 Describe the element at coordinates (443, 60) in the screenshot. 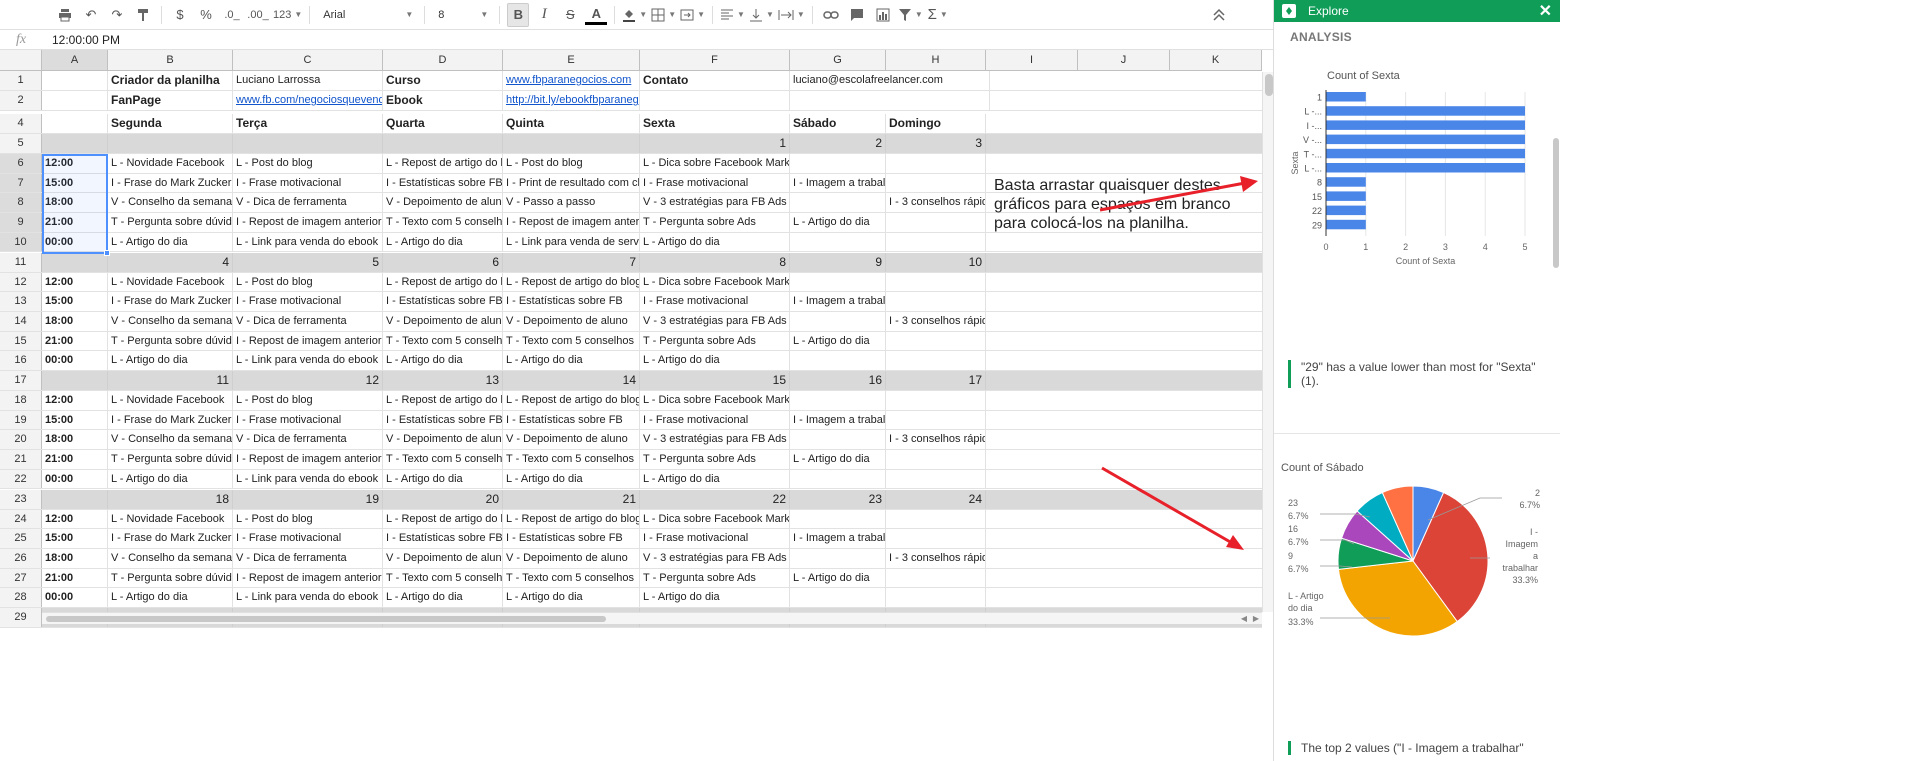

I see `column-header-d: D` at that location.